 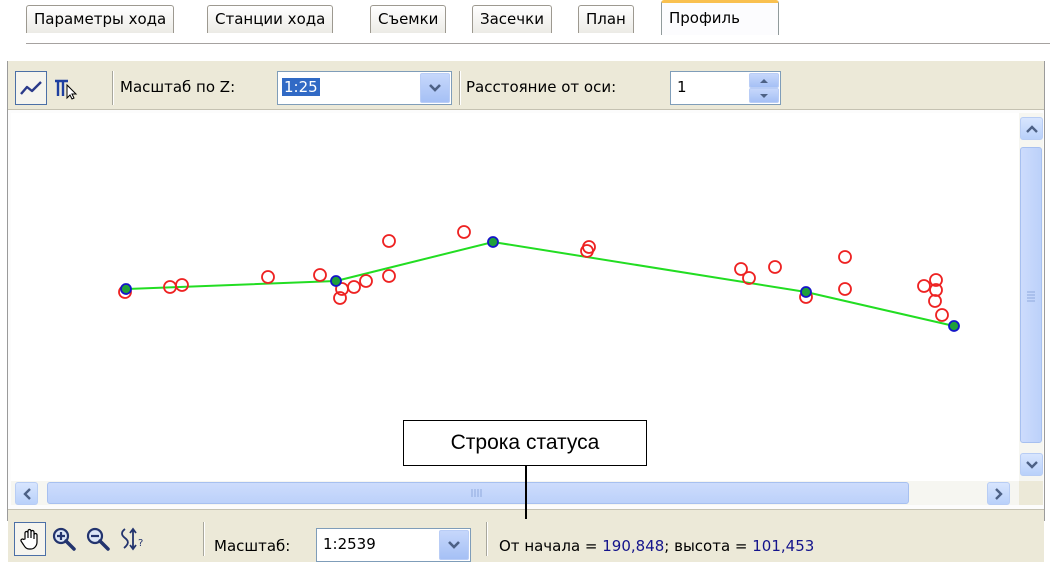 What do you see at coordinates (998, 493) in the screenshot?
I see `scroll-right-icon` at bounding box center [998, 493].